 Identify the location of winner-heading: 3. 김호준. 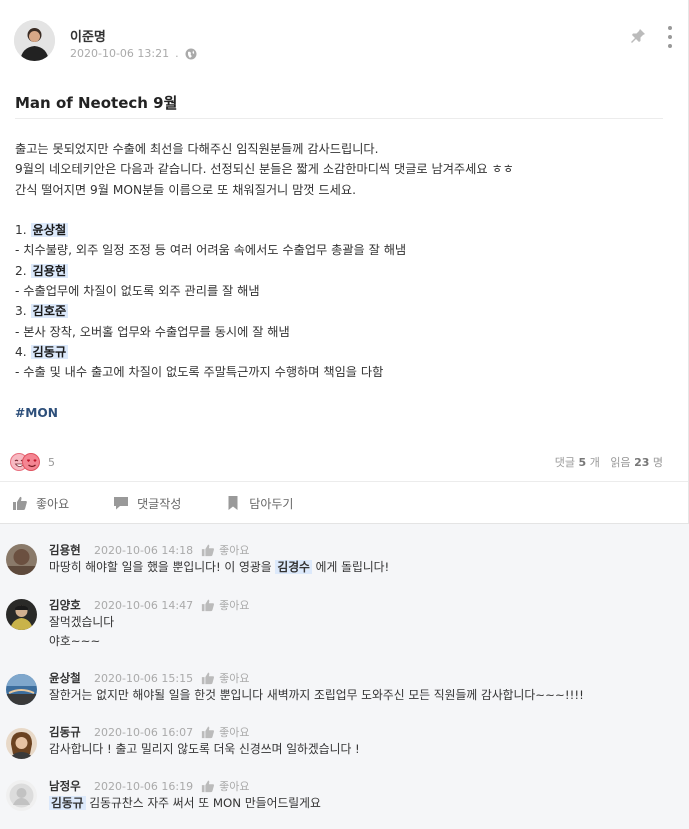
(42, 311).